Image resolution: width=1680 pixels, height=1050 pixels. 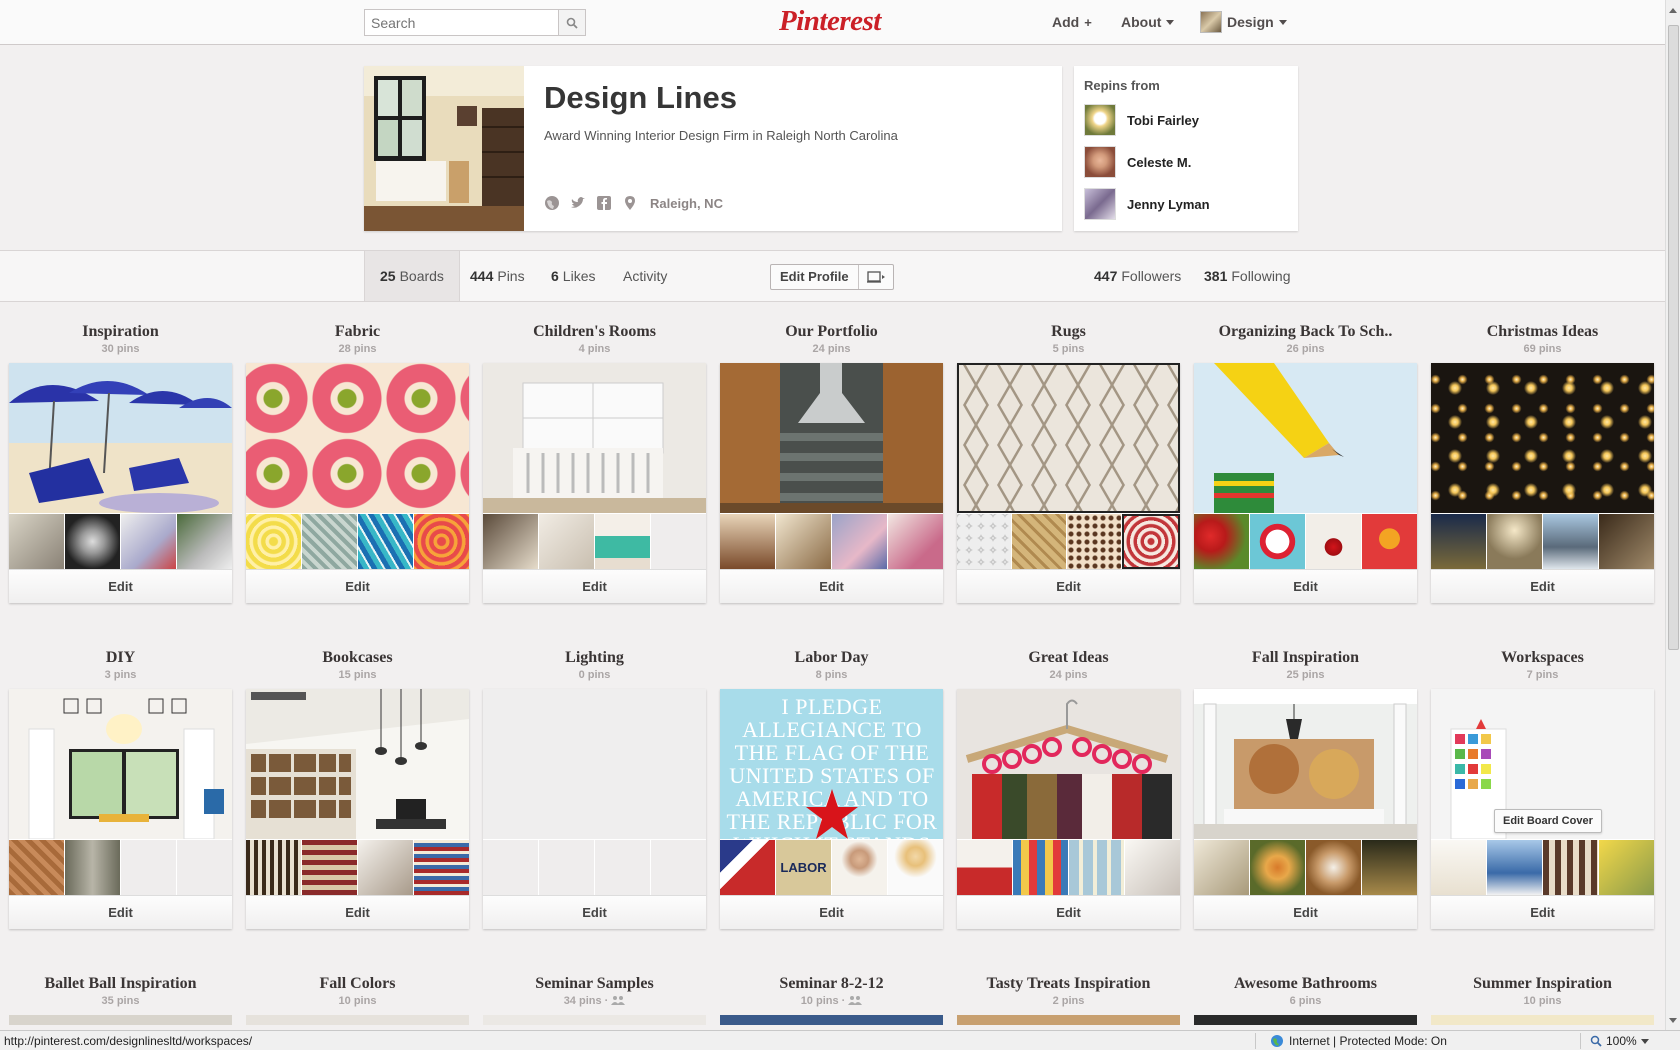 What do you see at coordinates (831, 984) in the screenshot?
I see `board-title: Seminar 8-2-12` at bounding box center [831, 984].